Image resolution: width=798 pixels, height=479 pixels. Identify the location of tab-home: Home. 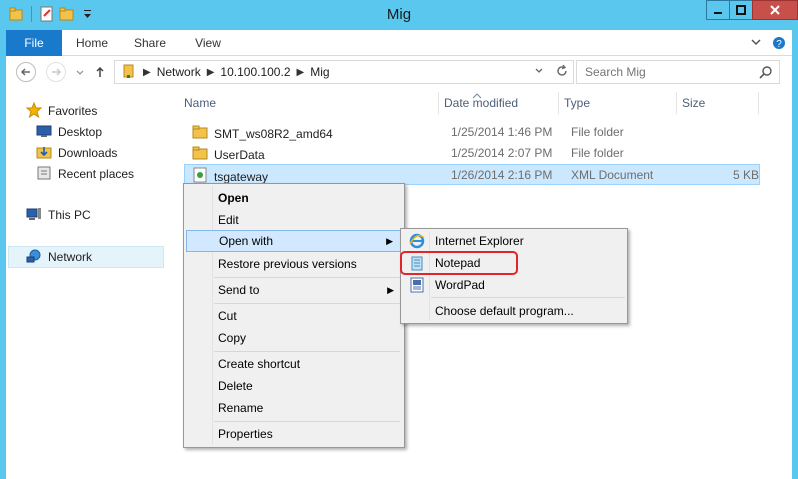
(92, 43).